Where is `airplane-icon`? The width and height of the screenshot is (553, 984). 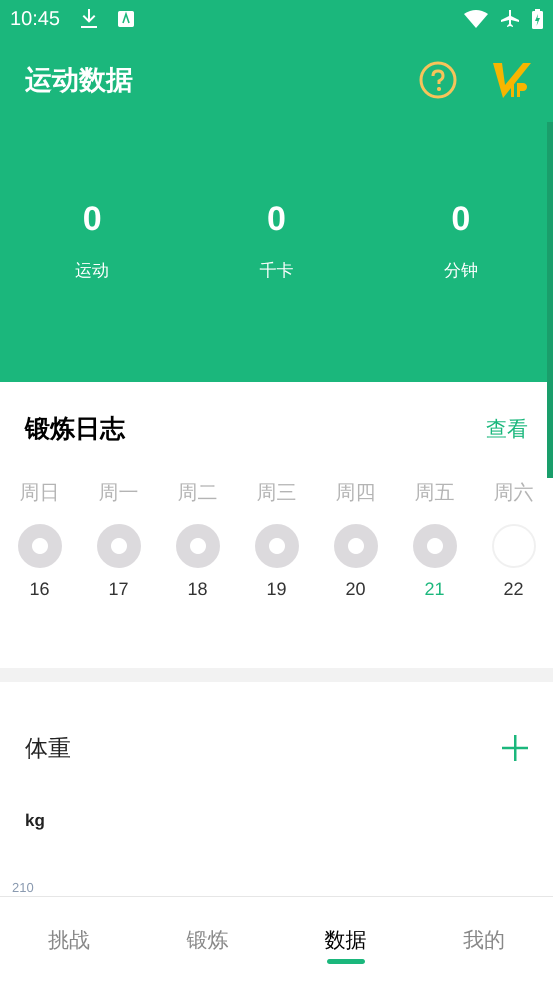
airplane-icon is located at coordinates (510, 19).